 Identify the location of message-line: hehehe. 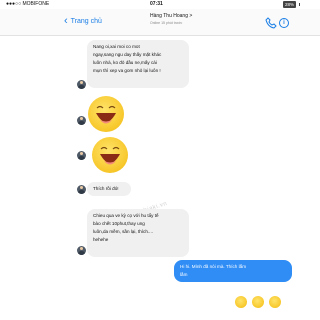
(101, 239).